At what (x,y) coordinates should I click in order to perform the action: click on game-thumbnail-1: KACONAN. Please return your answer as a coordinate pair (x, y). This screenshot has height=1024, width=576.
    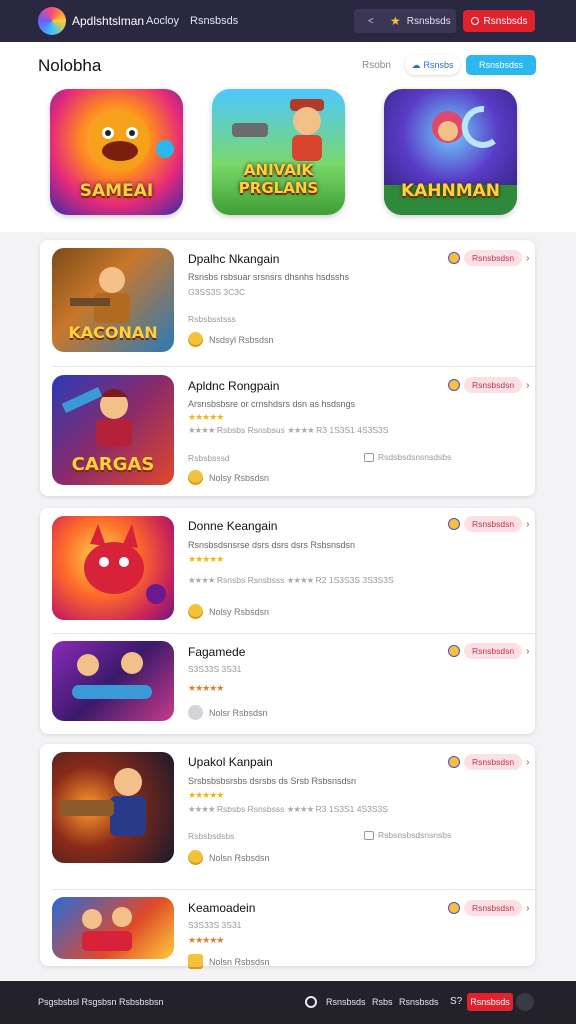
    Looking at the image, I should click on (113, 300).